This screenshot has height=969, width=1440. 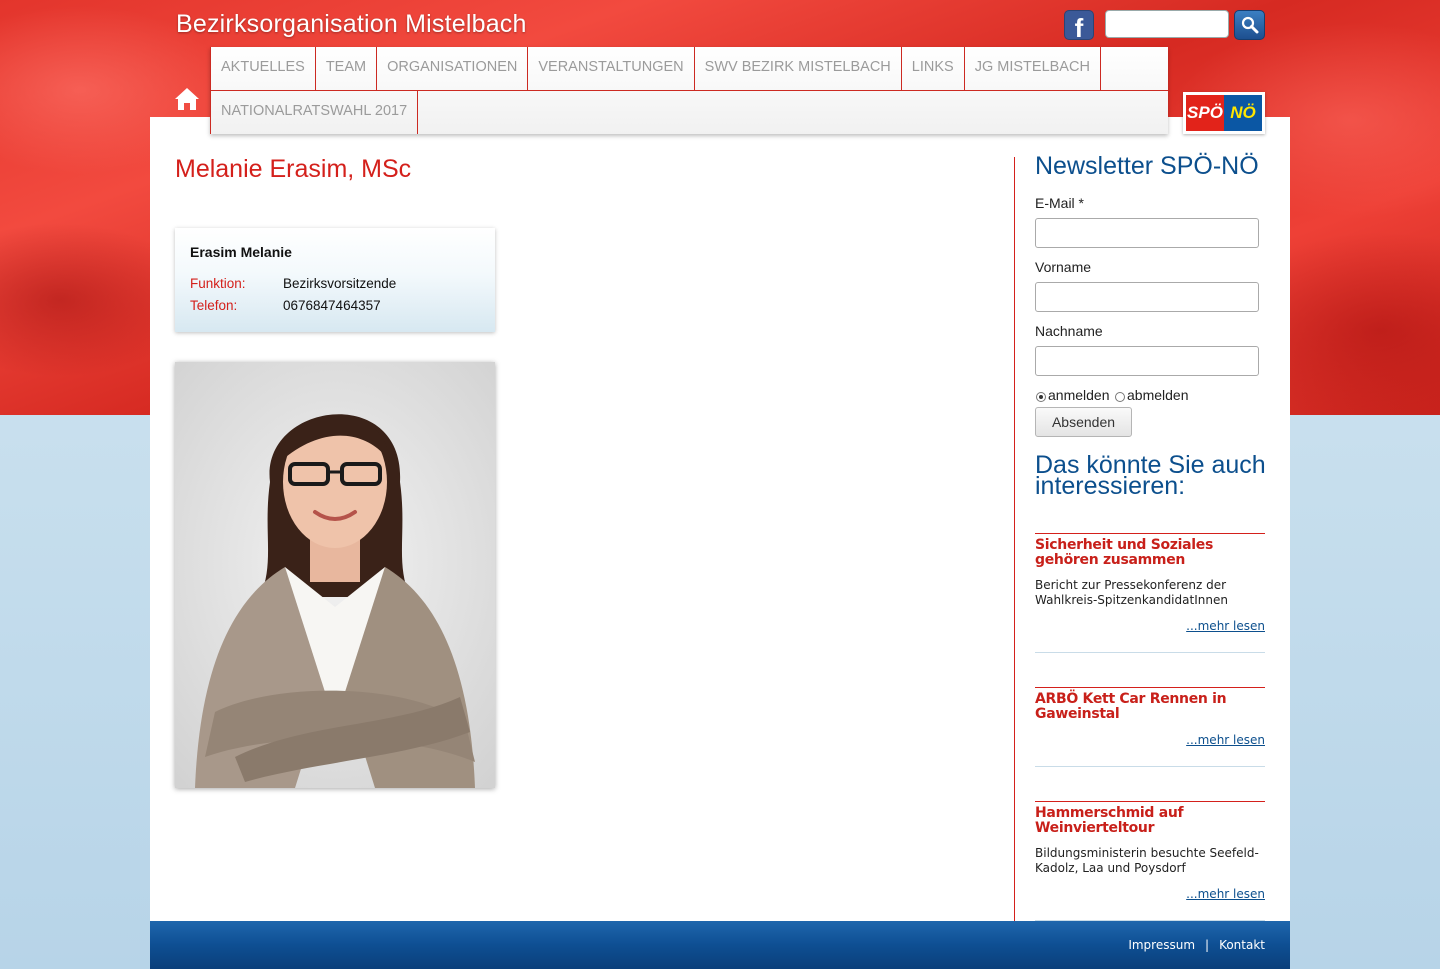 I want to click on footer: Impressum | Kontakt, so click(x=720, y=945).